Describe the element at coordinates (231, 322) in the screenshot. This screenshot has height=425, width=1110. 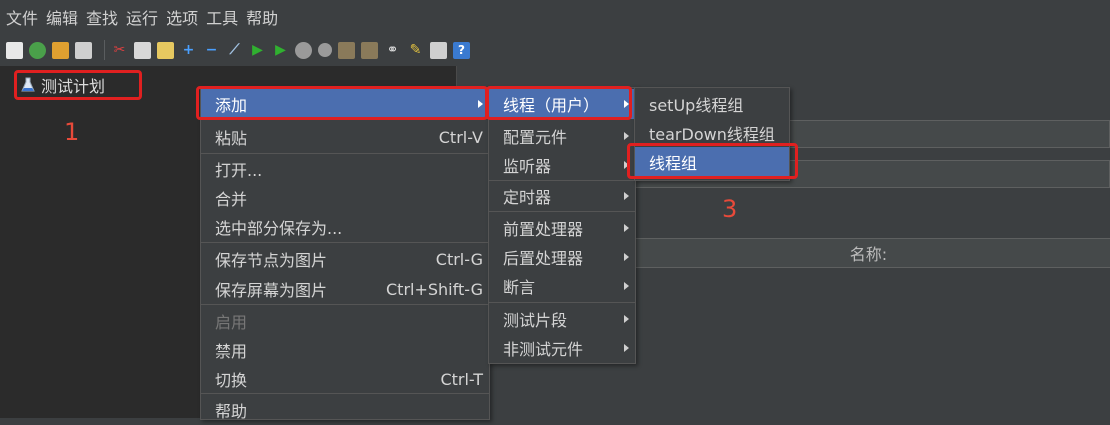
I see `menu-item-label: 启用` at that location.